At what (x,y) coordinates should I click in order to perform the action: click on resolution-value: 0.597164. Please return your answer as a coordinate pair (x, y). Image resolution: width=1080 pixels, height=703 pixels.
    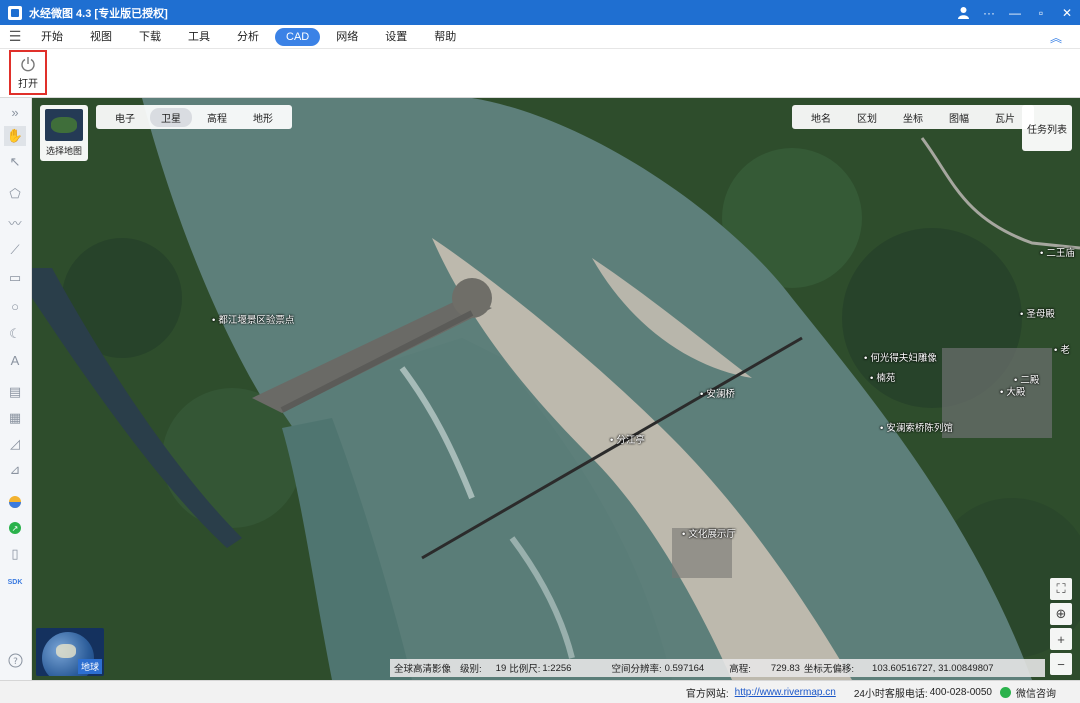
    Looking at the image, I should click on (684, 668).